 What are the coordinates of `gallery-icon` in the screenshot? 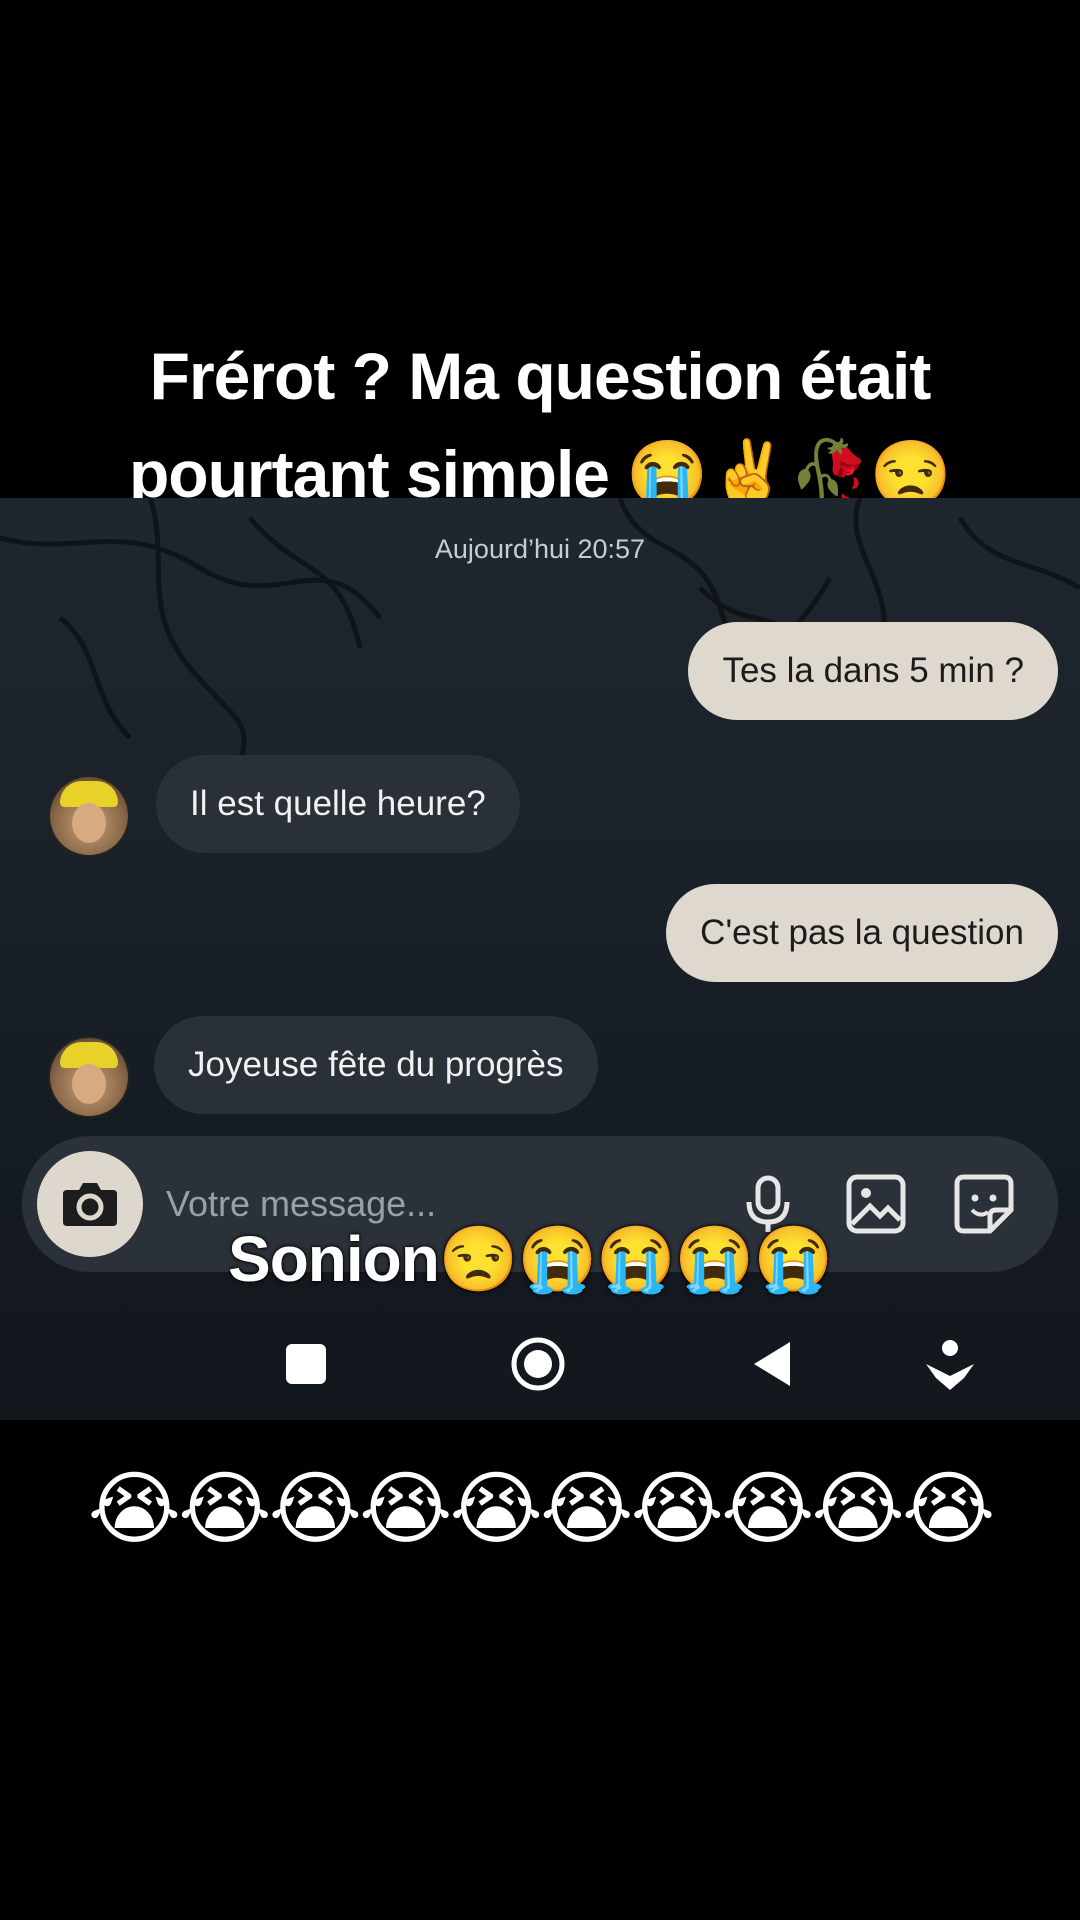 It's located at (876, 1204).